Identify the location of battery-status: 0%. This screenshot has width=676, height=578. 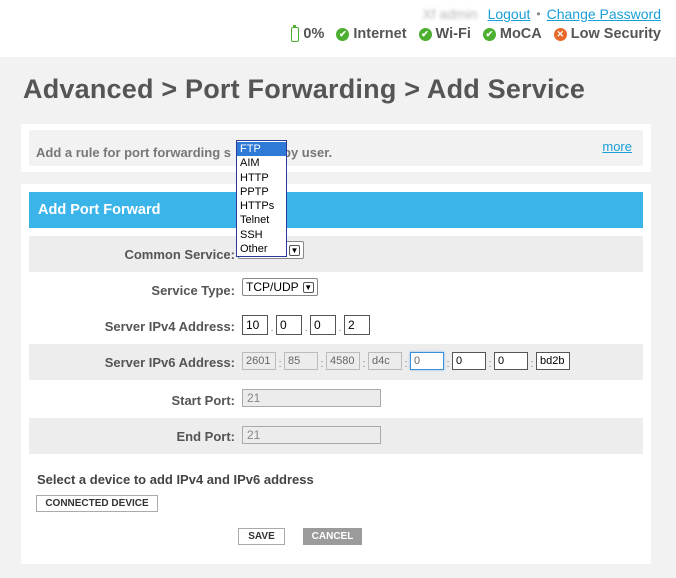
(308, 33).